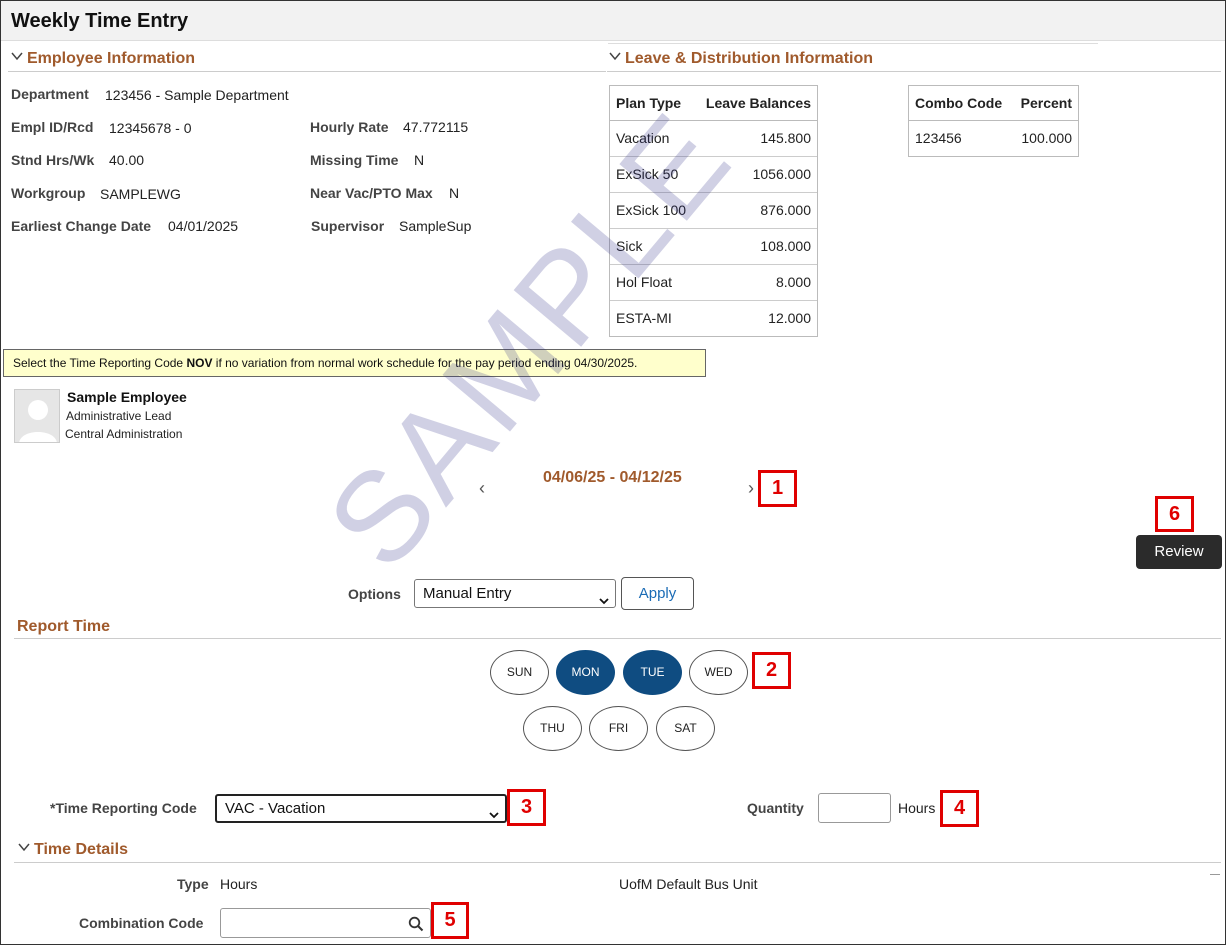 The image size is (1226, 945). What do you see at coordinates (127, 397) in the screenshot?
I see `employee-name: Sample Employee` at bounding box center [127, 397].